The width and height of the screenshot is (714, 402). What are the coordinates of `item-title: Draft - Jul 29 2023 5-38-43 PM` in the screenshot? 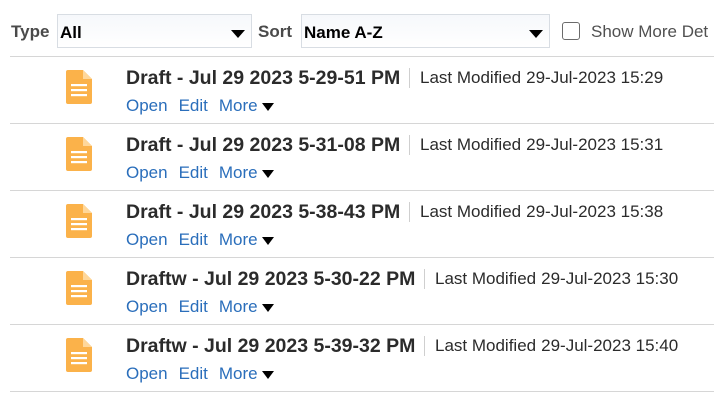 It's located at (263, 212).